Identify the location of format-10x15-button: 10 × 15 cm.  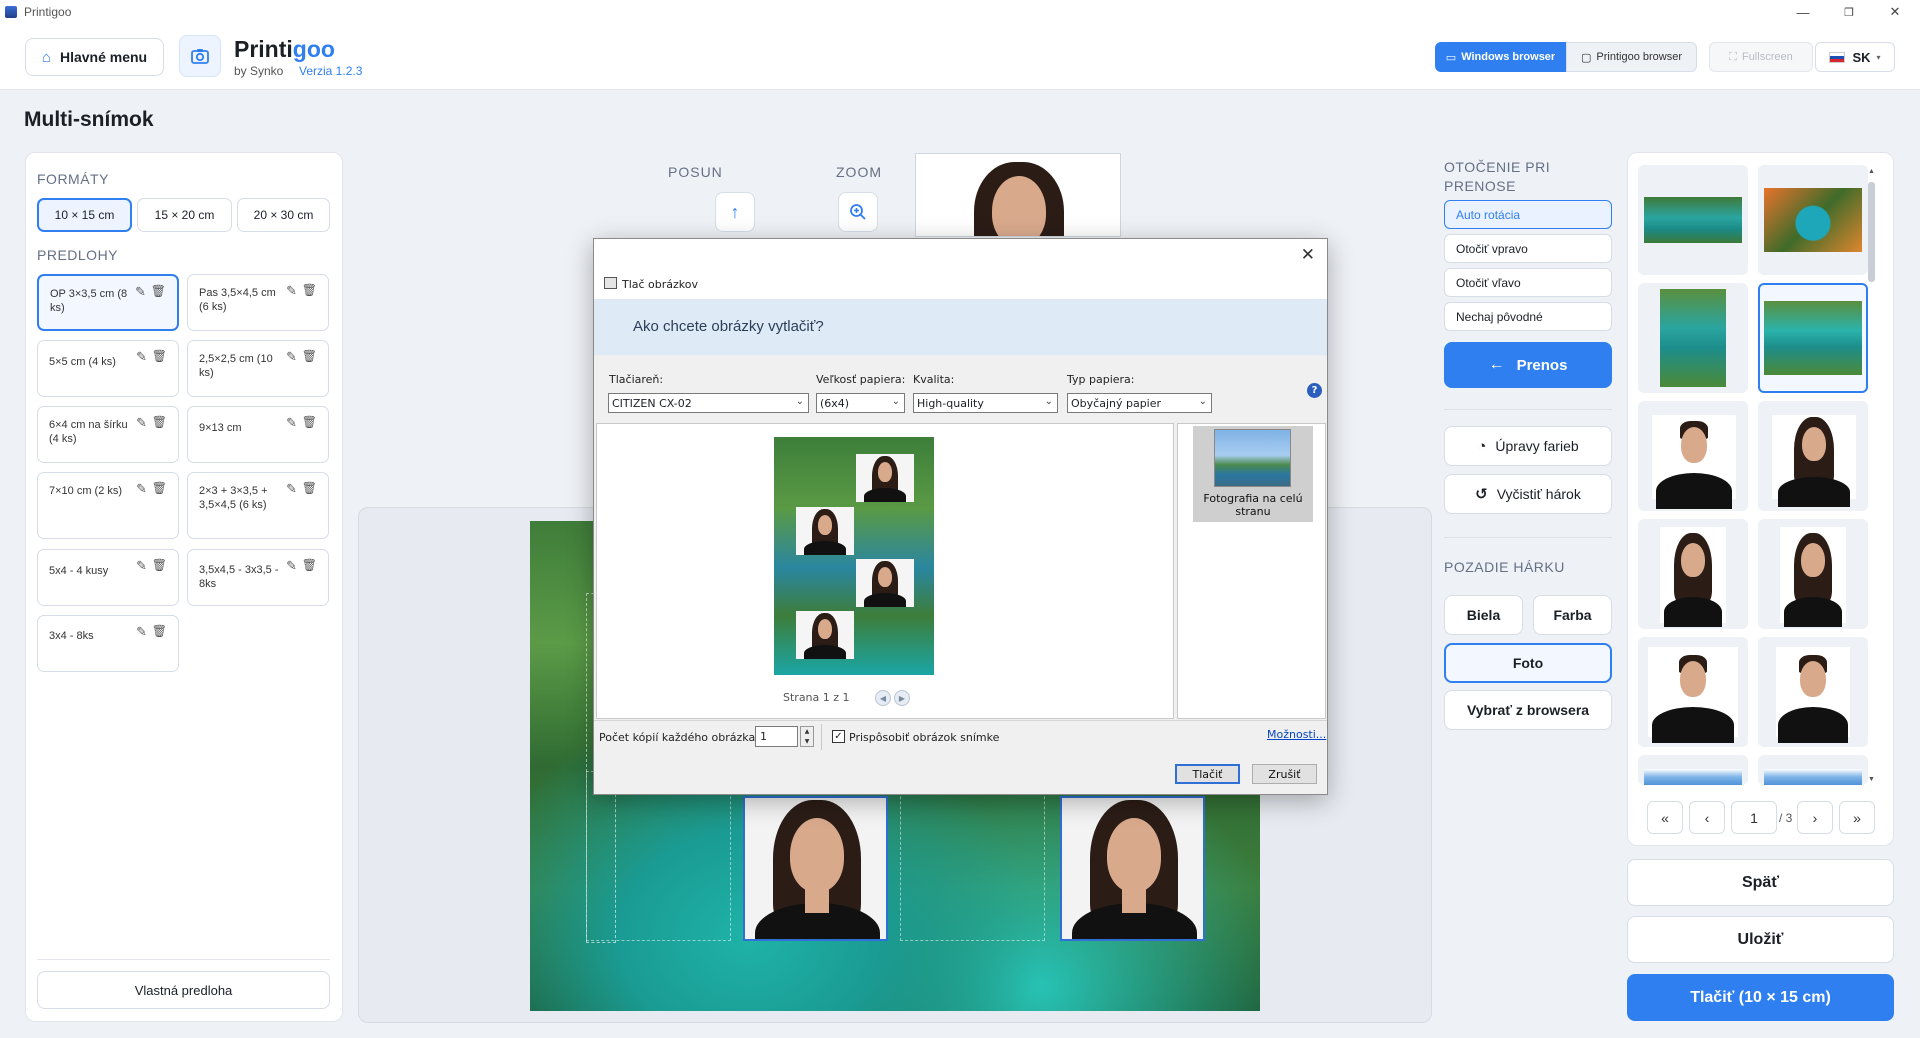
(84, 215).